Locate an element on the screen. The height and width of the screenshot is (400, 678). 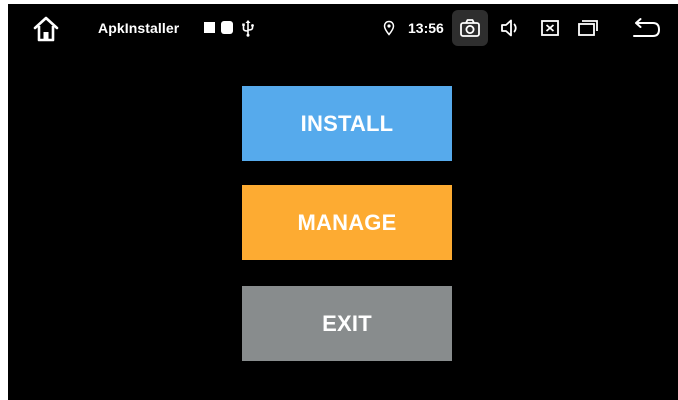
square-notification-icon is located at coordinates (209, 27).